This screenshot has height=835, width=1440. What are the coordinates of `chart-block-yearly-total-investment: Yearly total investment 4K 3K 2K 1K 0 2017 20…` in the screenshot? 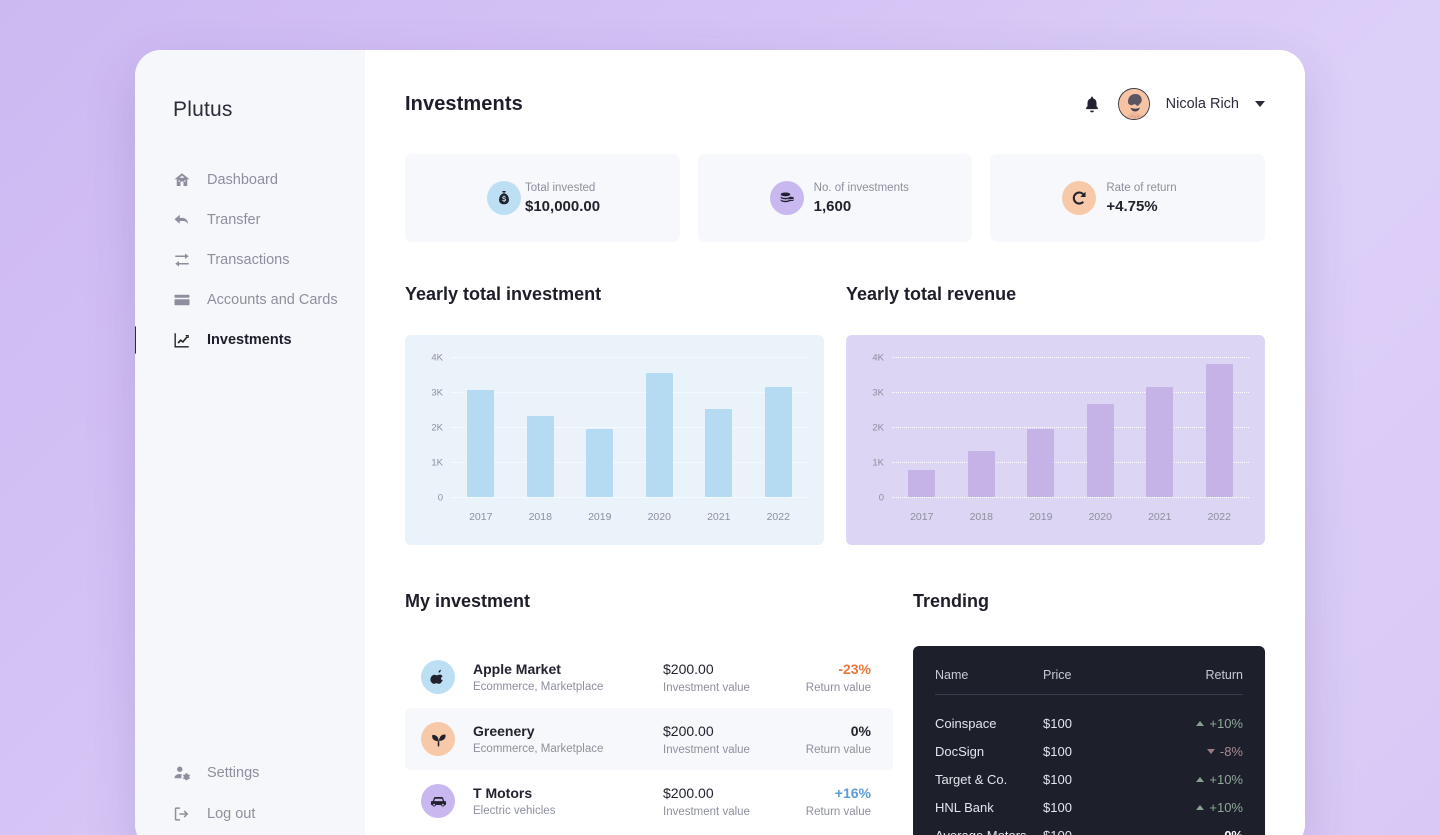 It's located at (614, 414).